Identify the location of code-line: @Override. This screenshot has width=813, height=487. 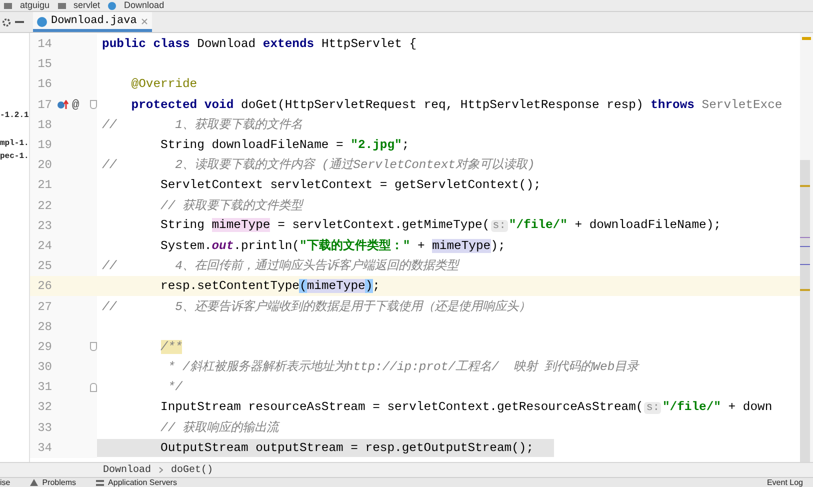
(164, 85).